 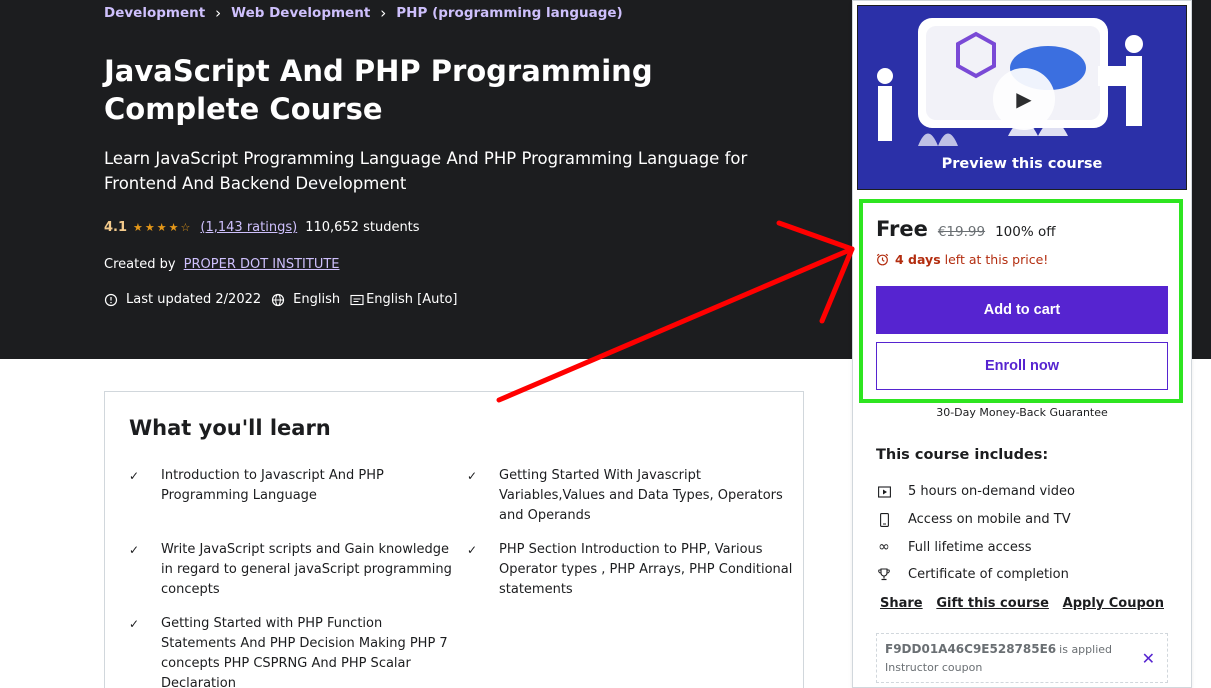 I want to click on breadcrumb-web-development: Web Development, so click(x=300, y=13).